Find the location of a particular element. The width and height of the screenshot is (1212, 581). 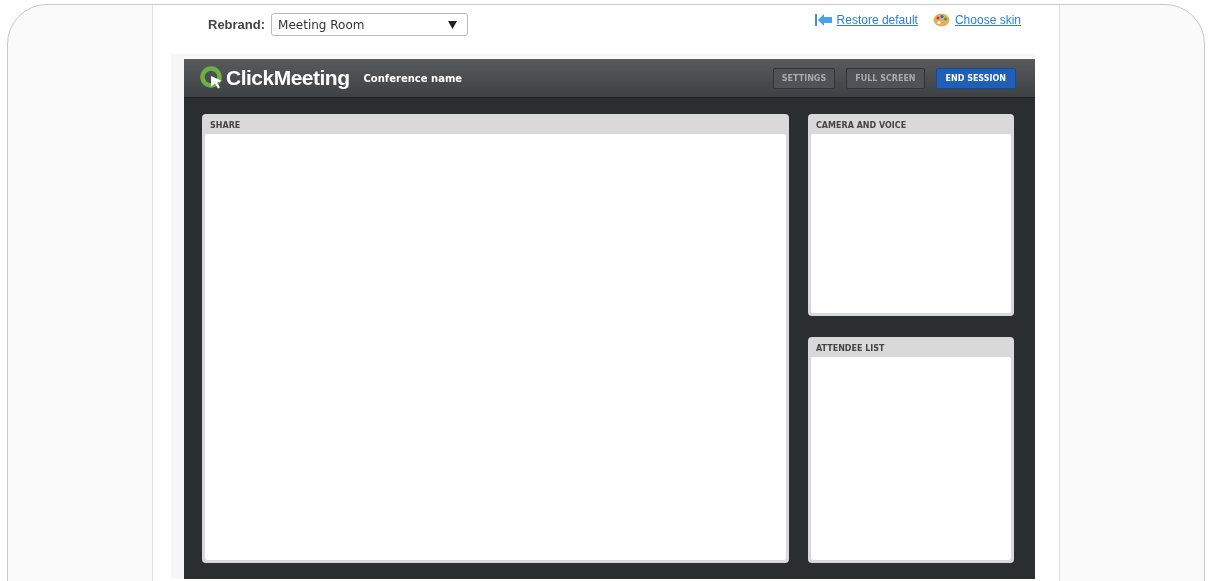

logo-icon is located at coordinates (212, 78).